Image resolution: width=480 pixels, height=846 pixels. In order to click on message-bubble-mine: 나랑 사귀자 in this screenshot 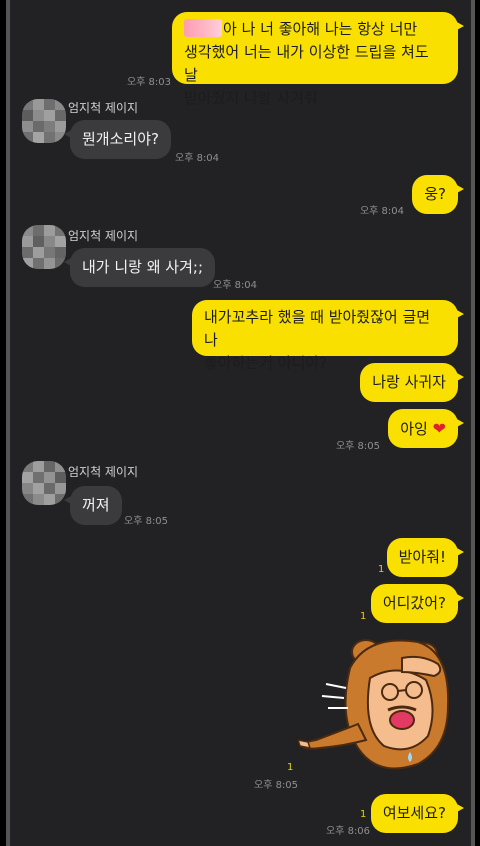, I will do `click(412, 382)`.